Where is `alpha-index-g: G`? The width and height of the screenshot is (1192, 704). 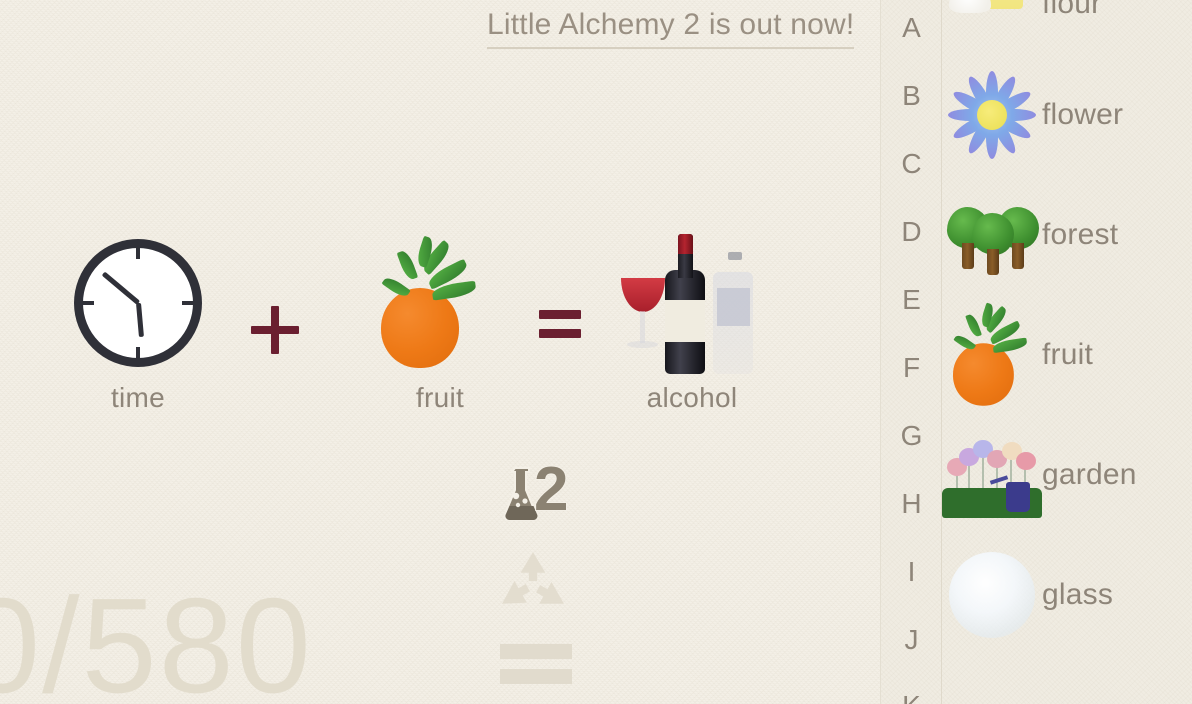 alpha-index-g: G is located at coordinates (911, 436).